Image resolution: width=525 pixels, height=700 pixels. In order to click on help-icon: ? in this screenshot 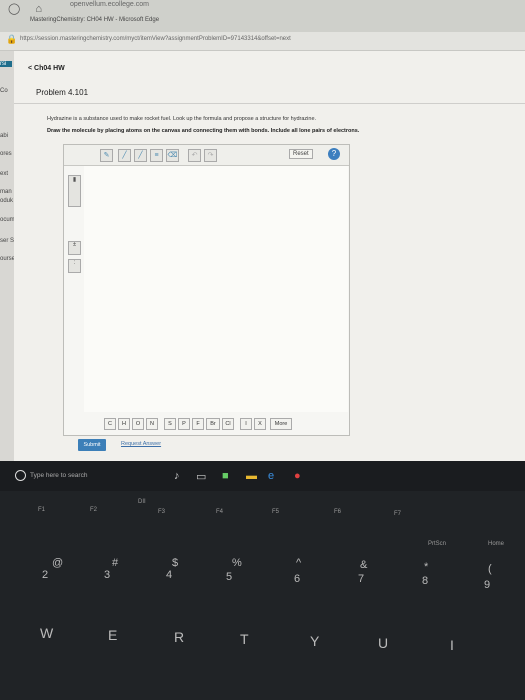, I will do `click(334, 154)`.